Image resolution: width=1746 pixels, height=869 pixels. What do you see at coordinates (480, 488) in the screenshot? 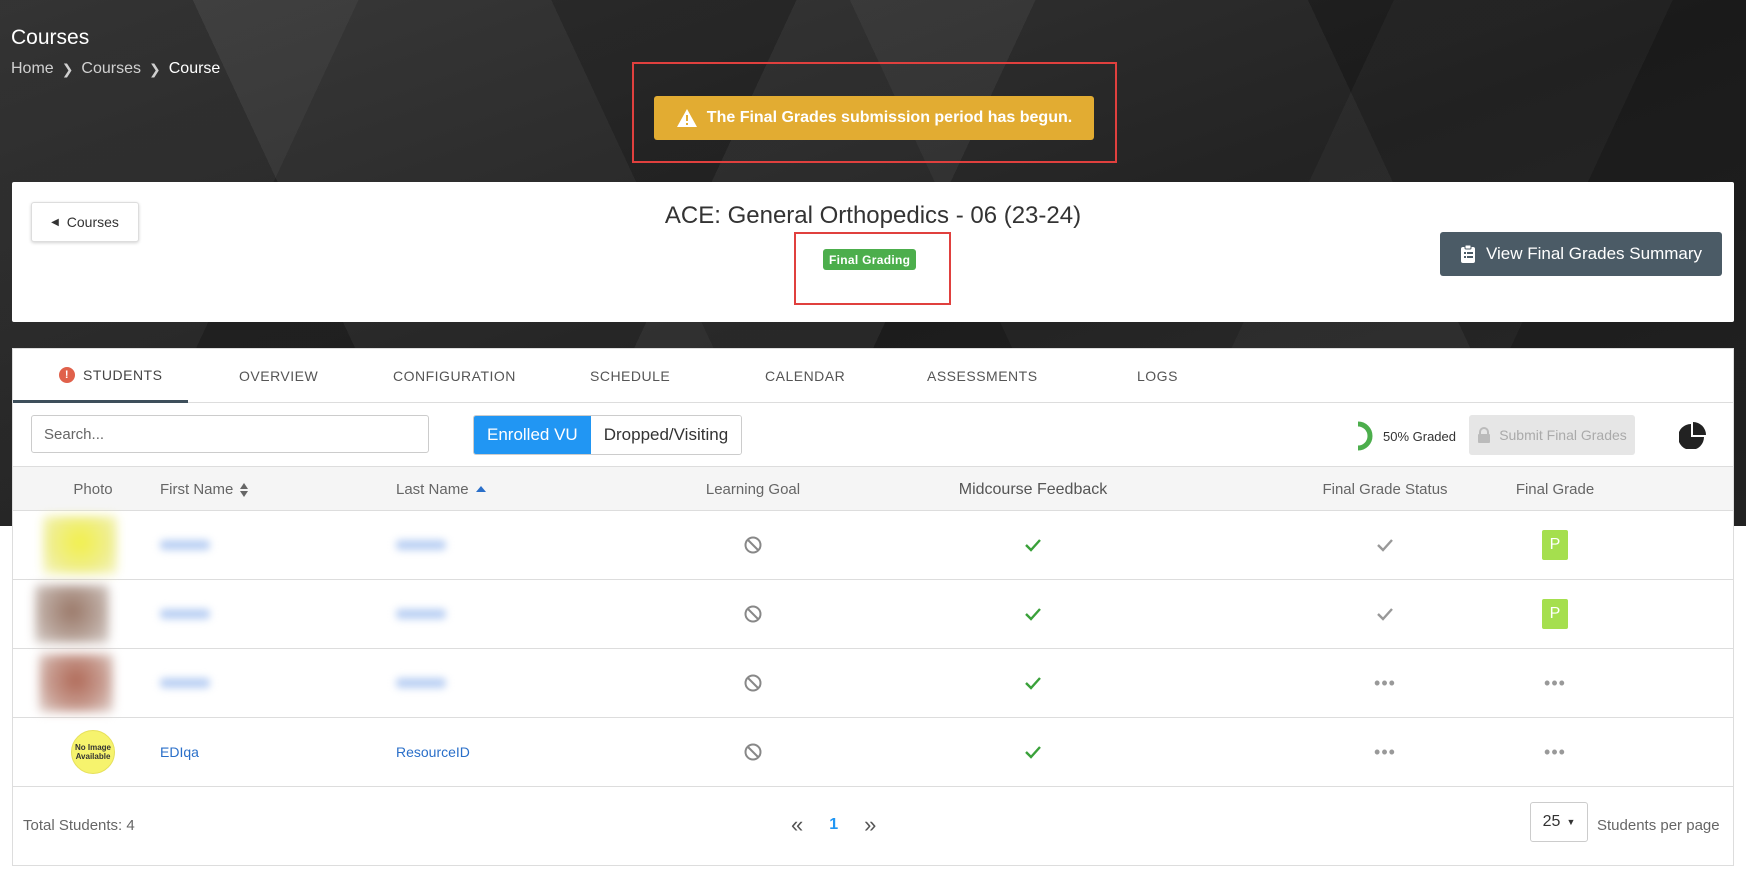
I see `sort-ascending-icon` at bounding box center [480, 488].